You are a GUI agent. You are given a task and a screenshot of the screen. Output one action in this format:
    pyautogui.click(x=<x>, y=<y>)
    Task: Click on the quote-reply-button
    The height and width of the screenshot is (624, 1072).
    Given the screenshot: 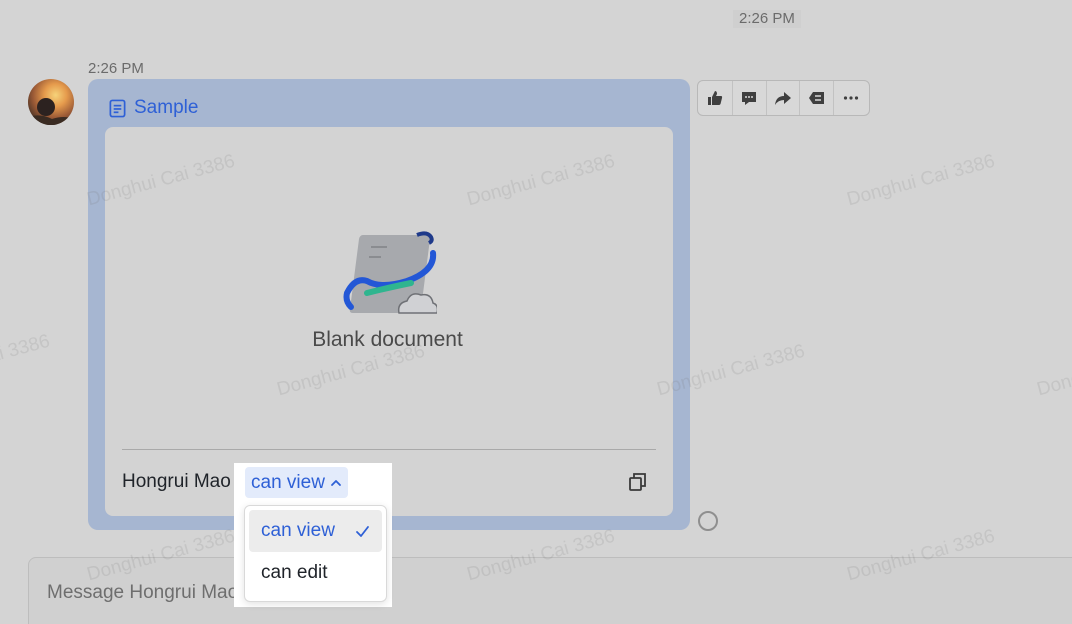 What is the action you would take?
    pyautogui.click(x=817, y=98)
    